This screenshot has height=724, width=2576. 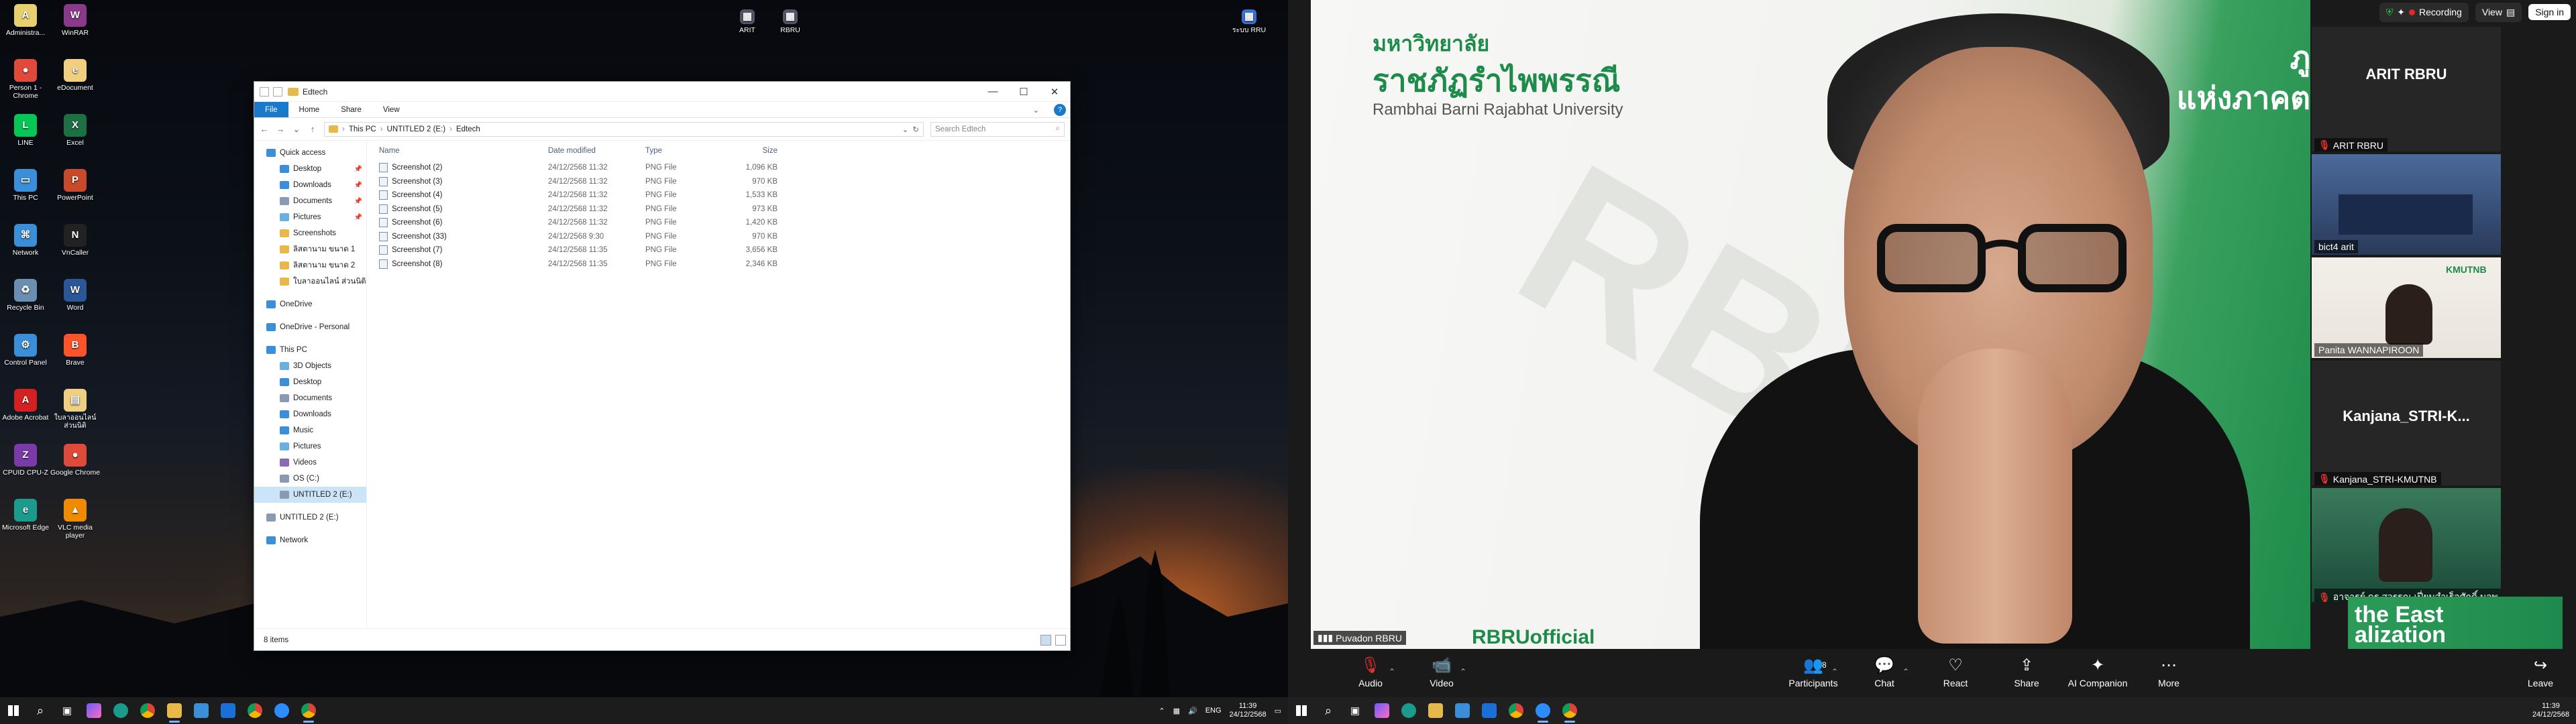 What do you see at coordinates (997, 129) in the screenshot?
I see `search-input: Search Edtech ⌕` at bounding box center [997, 129].